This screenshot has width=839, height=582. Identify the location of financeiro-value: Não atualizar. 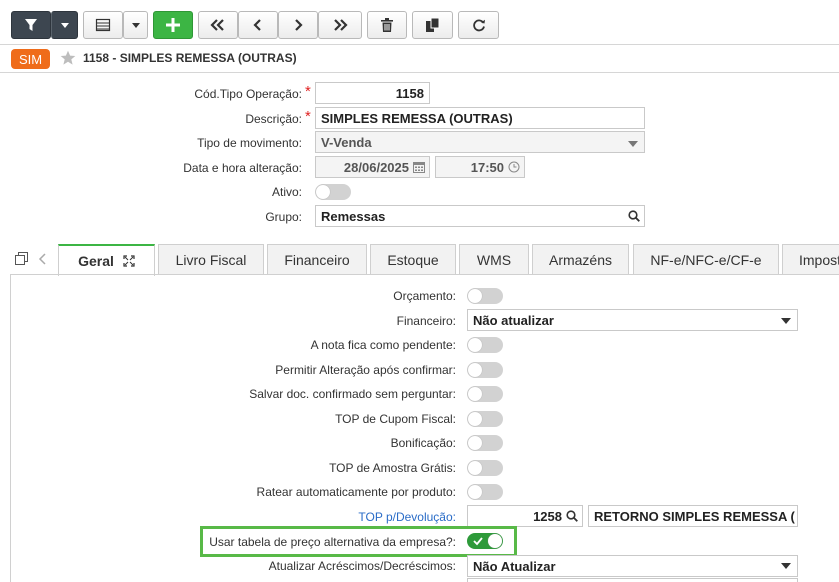
(513, 320).